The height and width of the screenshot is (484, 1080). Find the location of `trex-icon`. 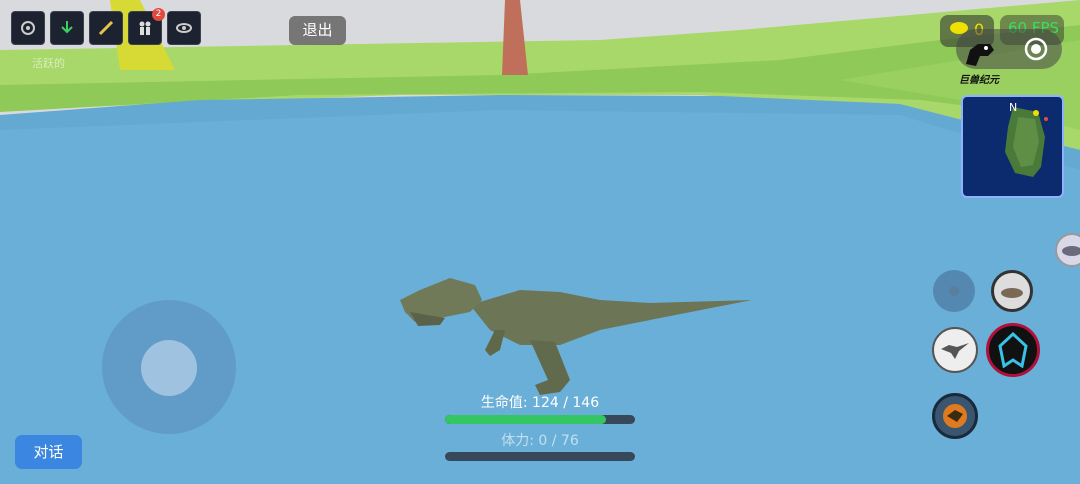

trex-icon is located at coordinates (955, 416).